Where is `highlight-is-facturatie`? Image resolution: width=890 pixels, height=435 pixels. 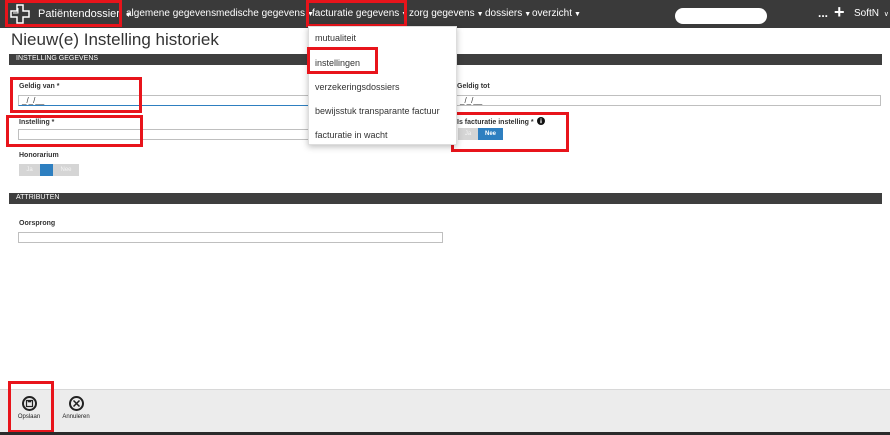
highlight-is-facturatie is located at coordinates (510, 132).